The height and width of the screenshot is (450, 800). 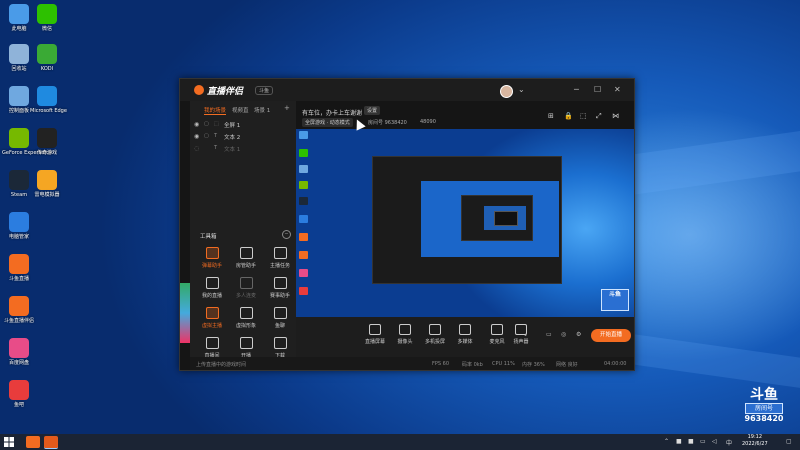 I want to click on desktop-icon: 斗鱼直播, so click(x=19, y=268).